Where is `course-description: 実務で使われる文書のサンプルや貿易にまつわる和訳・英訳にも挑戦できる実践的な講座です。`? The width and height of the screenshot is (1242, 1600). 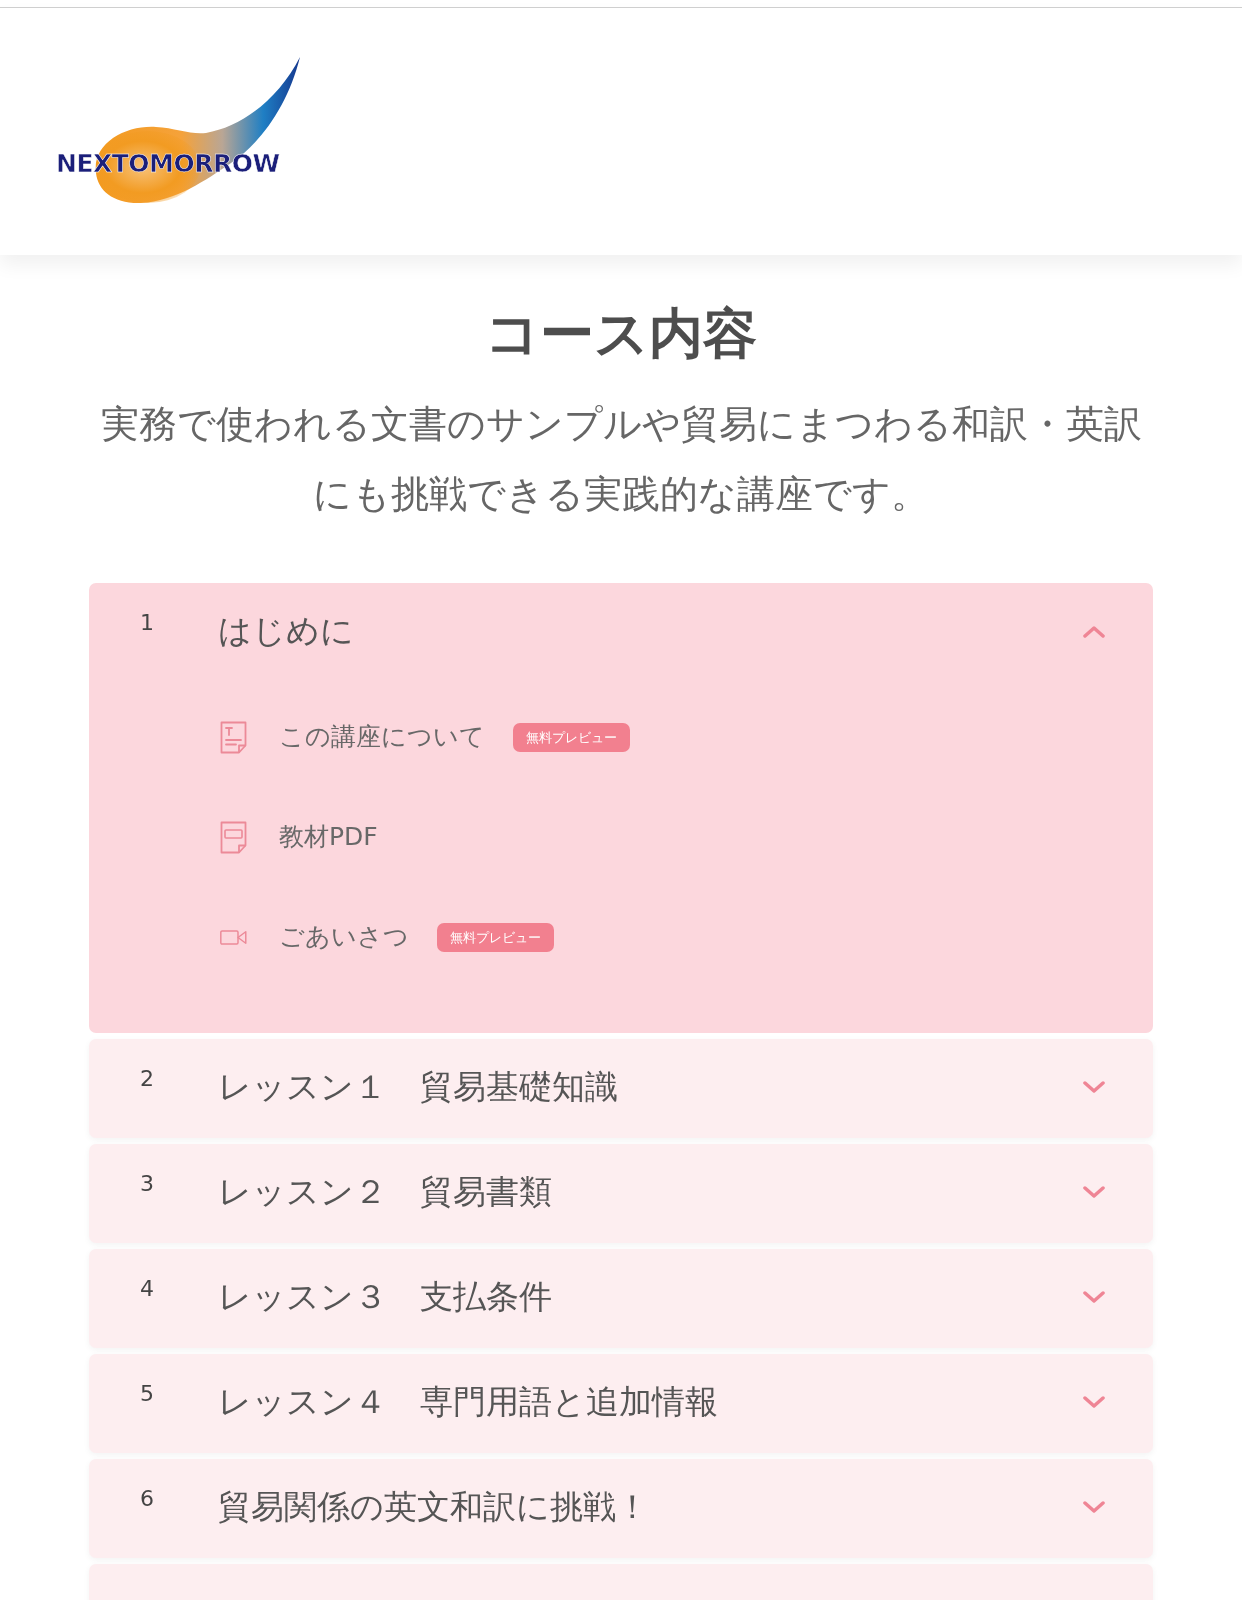 course-description: 実務で使われる文書のサンプルや貿易にまつわる和訳・英訳にも挑戦できる実践的な講座です。 is located at coordinates (621, 459).